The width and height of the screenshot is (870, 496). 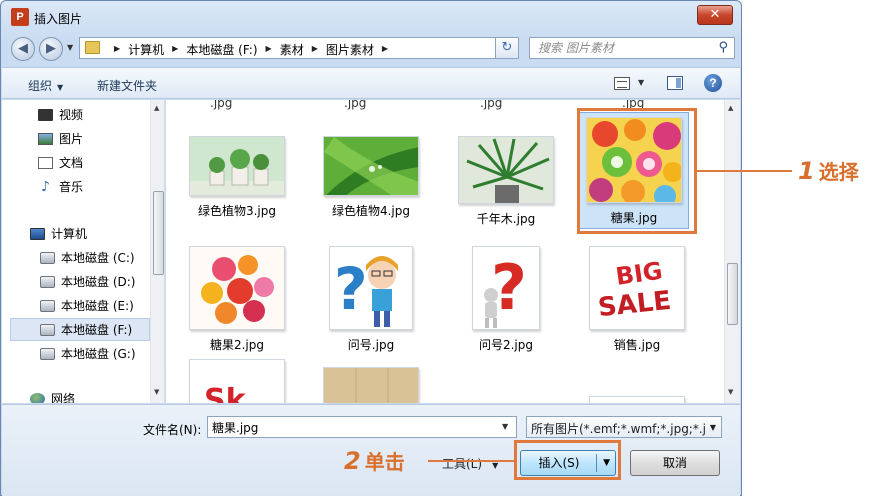 What do you see at coordinates (384, 462) in the screenshot?
I see `annotation-step-text: 单击` at bounding box center [384, 462].